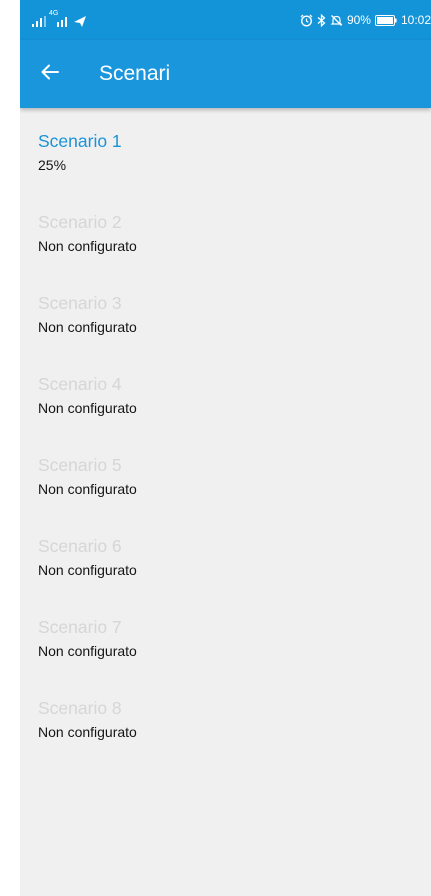 This screenshot has height=896, width=431. I want to click on scenario-name: Scenario 6, so click(80, 546).